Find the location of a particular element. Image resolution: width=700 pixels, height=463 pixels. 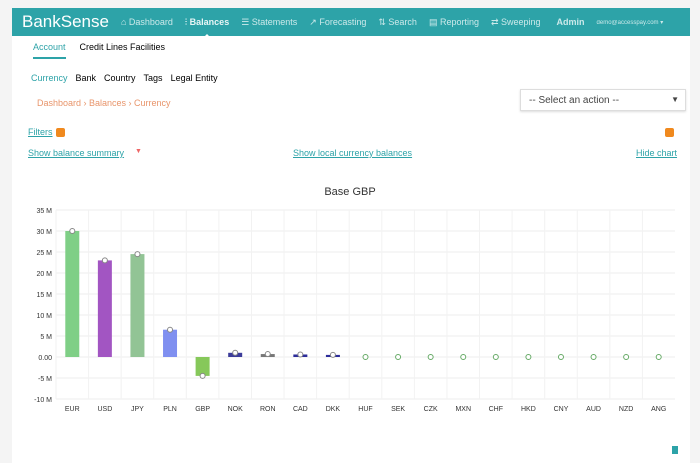

y-tick-label: 20 M is located at coordinates (44, 274).